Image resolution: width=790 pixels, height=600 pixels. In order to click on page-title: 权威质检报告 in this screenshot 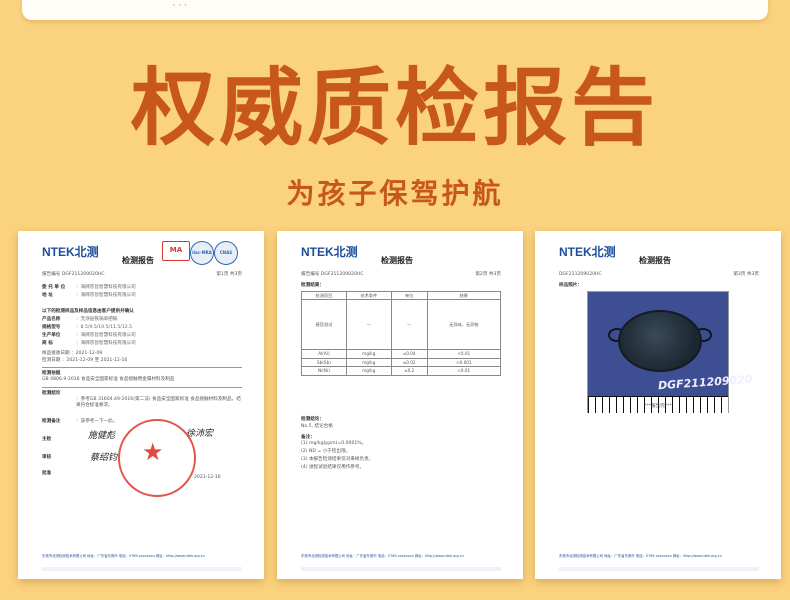, I will do `click(394, 108)`.